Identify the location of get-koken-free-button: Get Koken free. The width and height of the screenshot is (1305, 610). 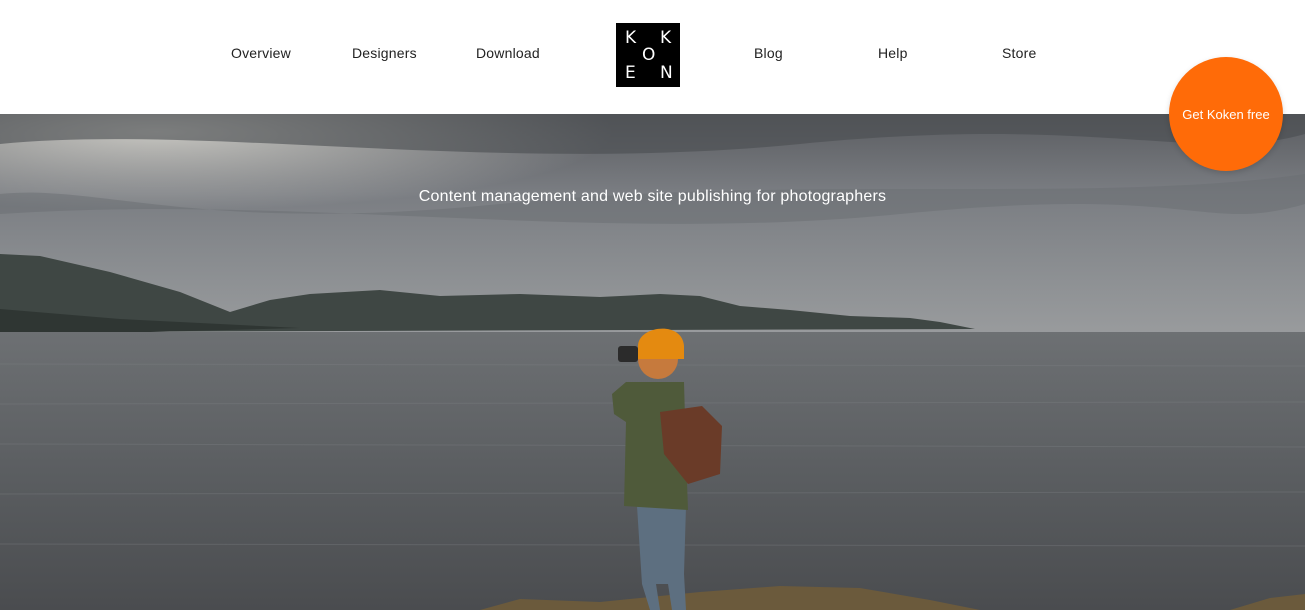
(1226, 114).